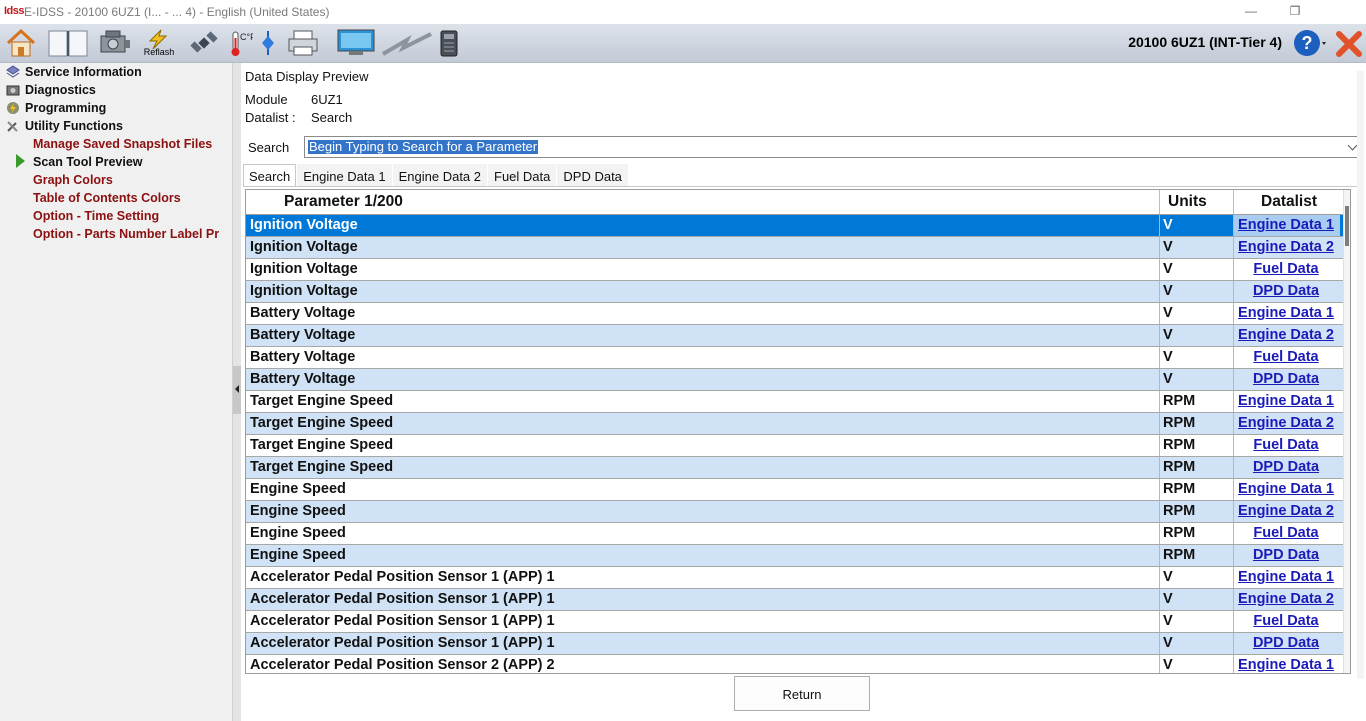 The height and width of the screenshot is (721, 1366). I want to click on print-button, so click(303, 43).